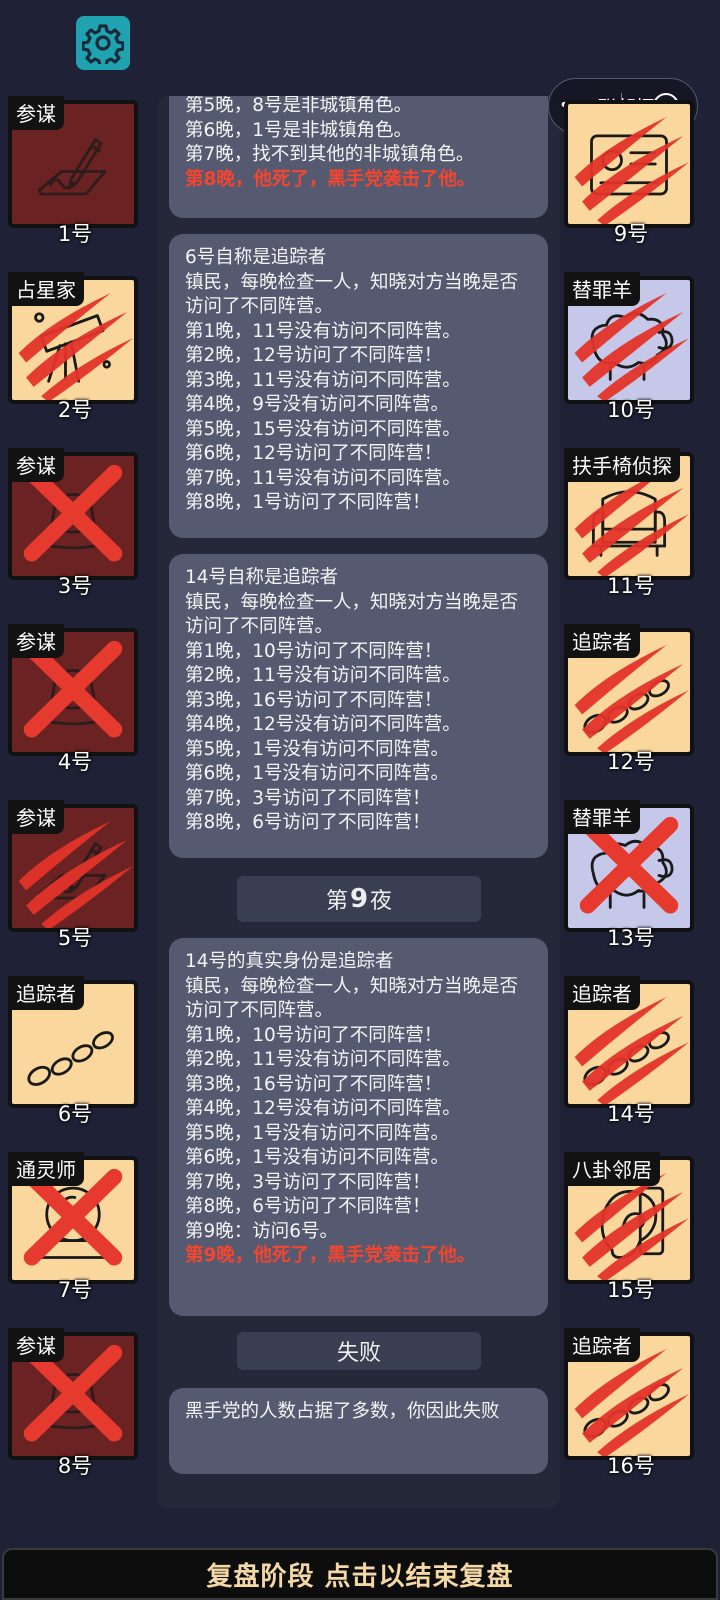 The height and width of the screenshot is (1600, 720). I want to click on player-number: 7号, so click(75, 1290).